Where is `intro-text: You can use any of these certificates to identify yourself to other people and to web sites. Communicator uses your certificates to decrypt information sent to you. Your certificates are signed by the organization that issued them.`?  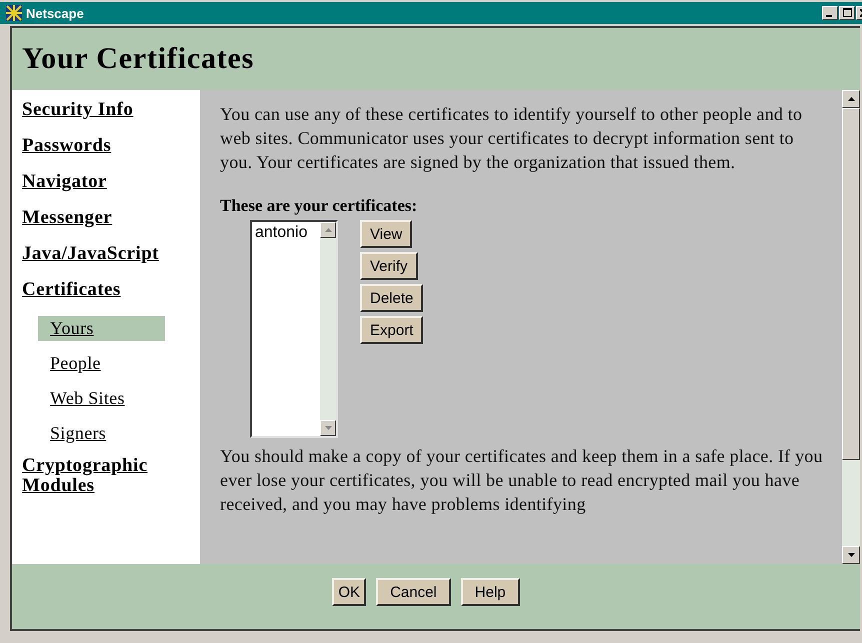 intro-text: You can use any of these certificates to identify yourself to other people and to web sites. Communicator uses your certificates to decrypt information sent to you. Your certificates are signed by the organization that issued them. is located at coordinates (512, 138).